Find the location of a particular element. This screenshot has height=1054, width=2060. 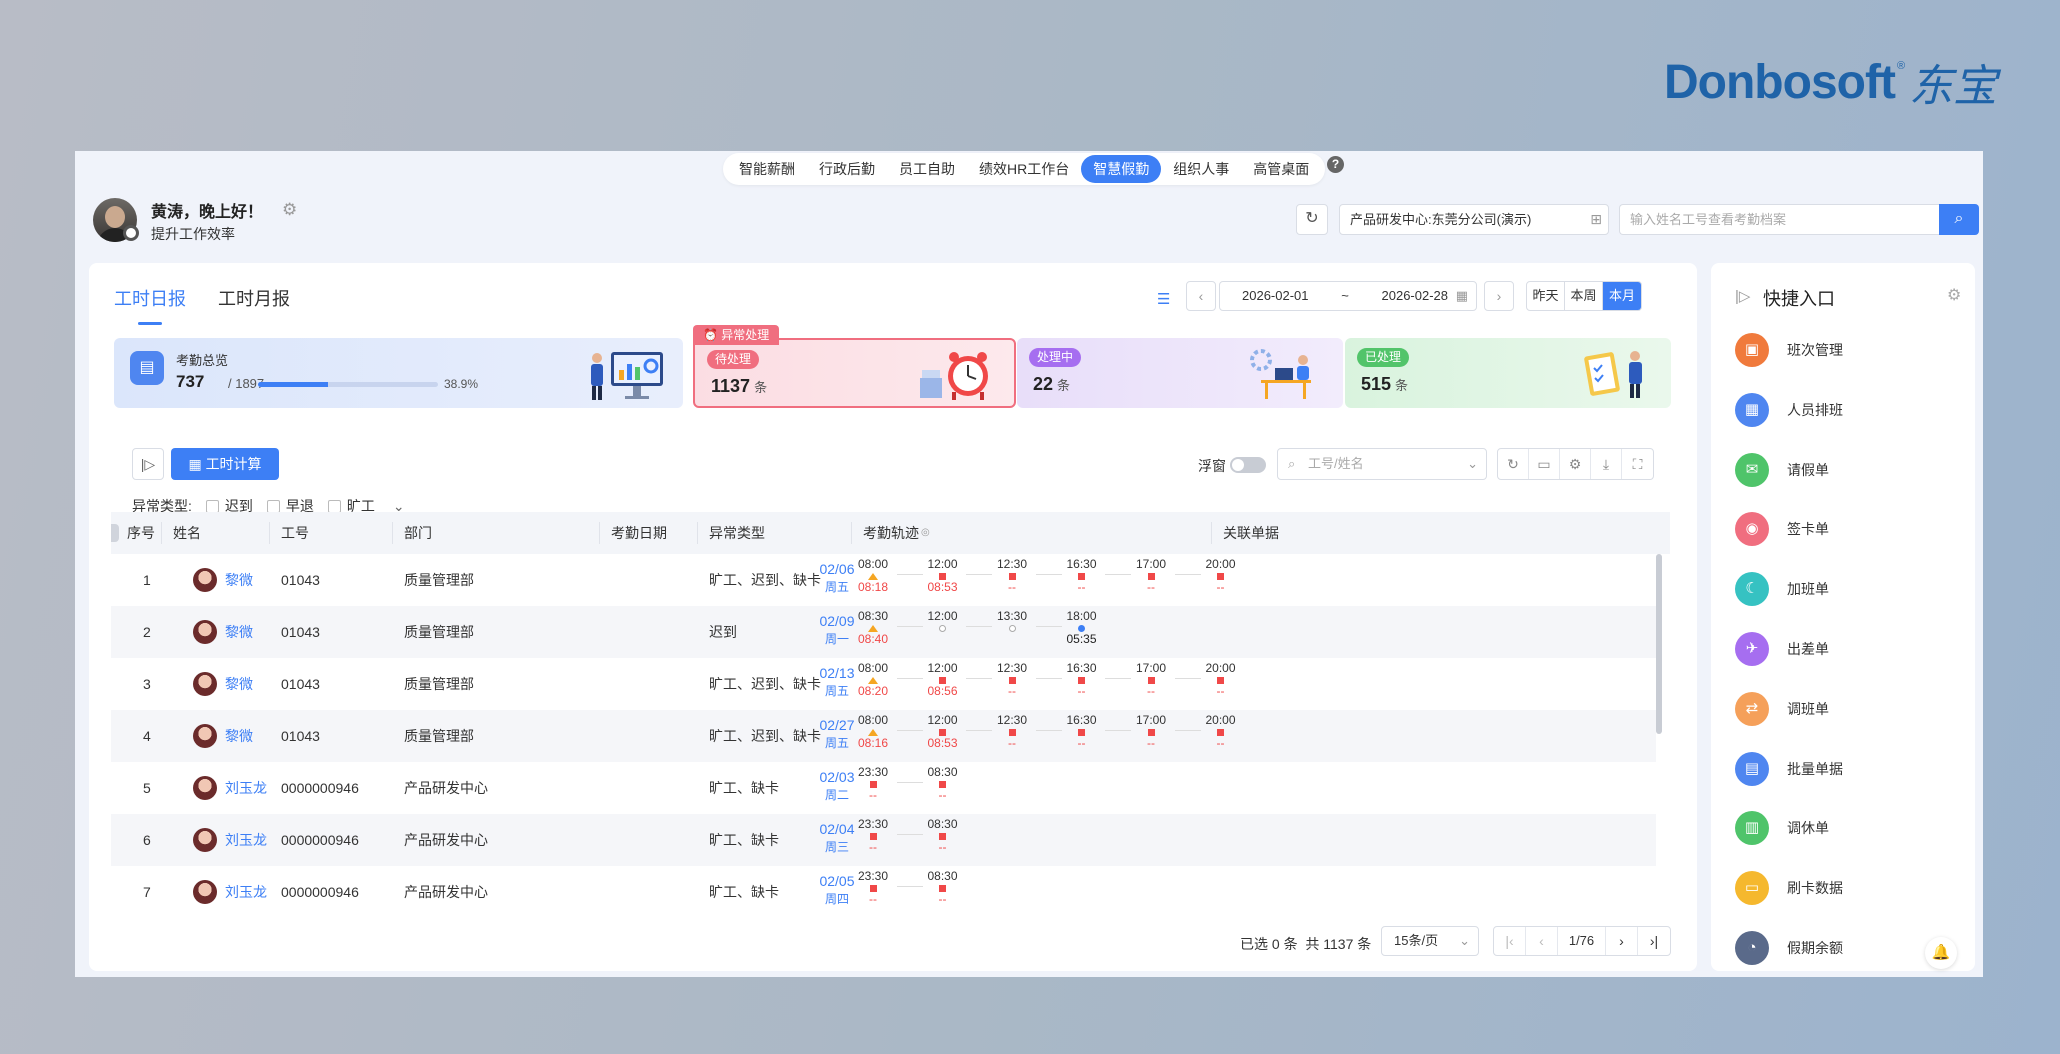

quick-range-button: 本周 is located at coordinates (1584, 296).